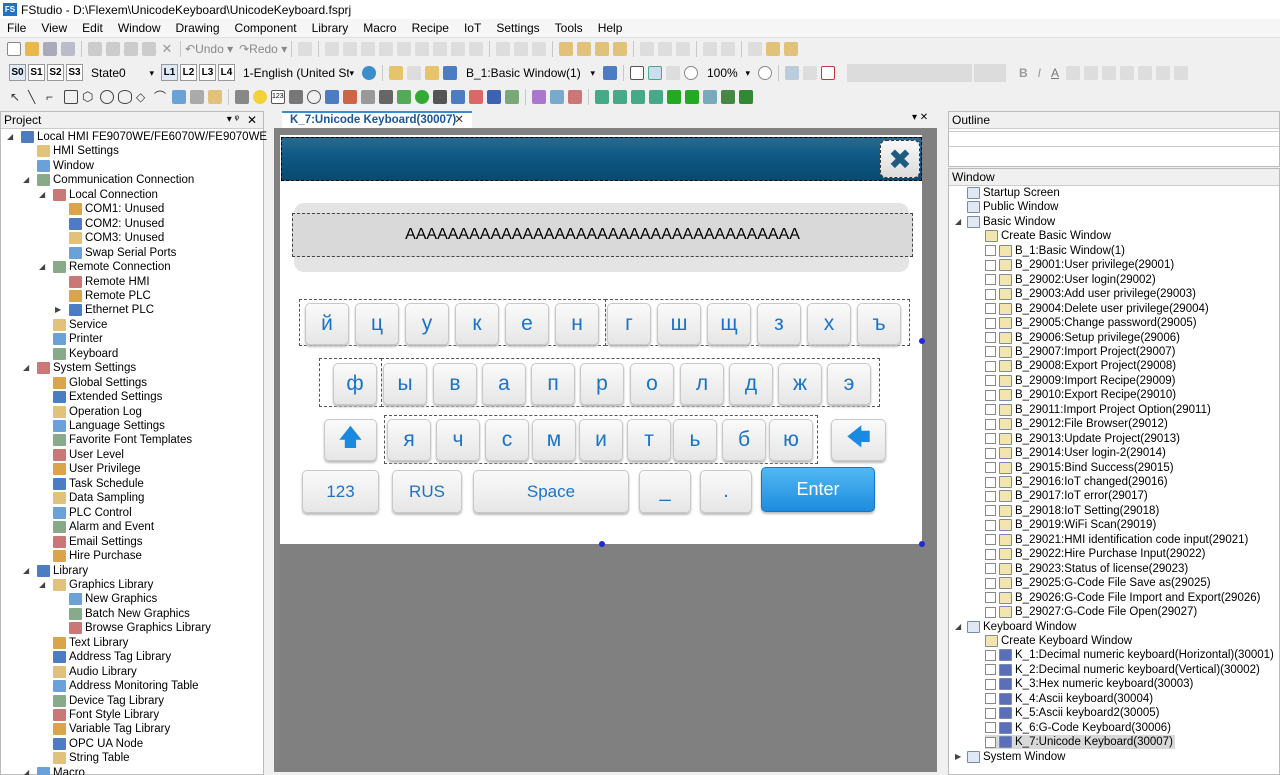 The height and width of the screenshot is (775, 1280). Describe the element at coordinates (111, 729) in the screenshot. I see `project-tree-item: Variable Tag Library` at that location.